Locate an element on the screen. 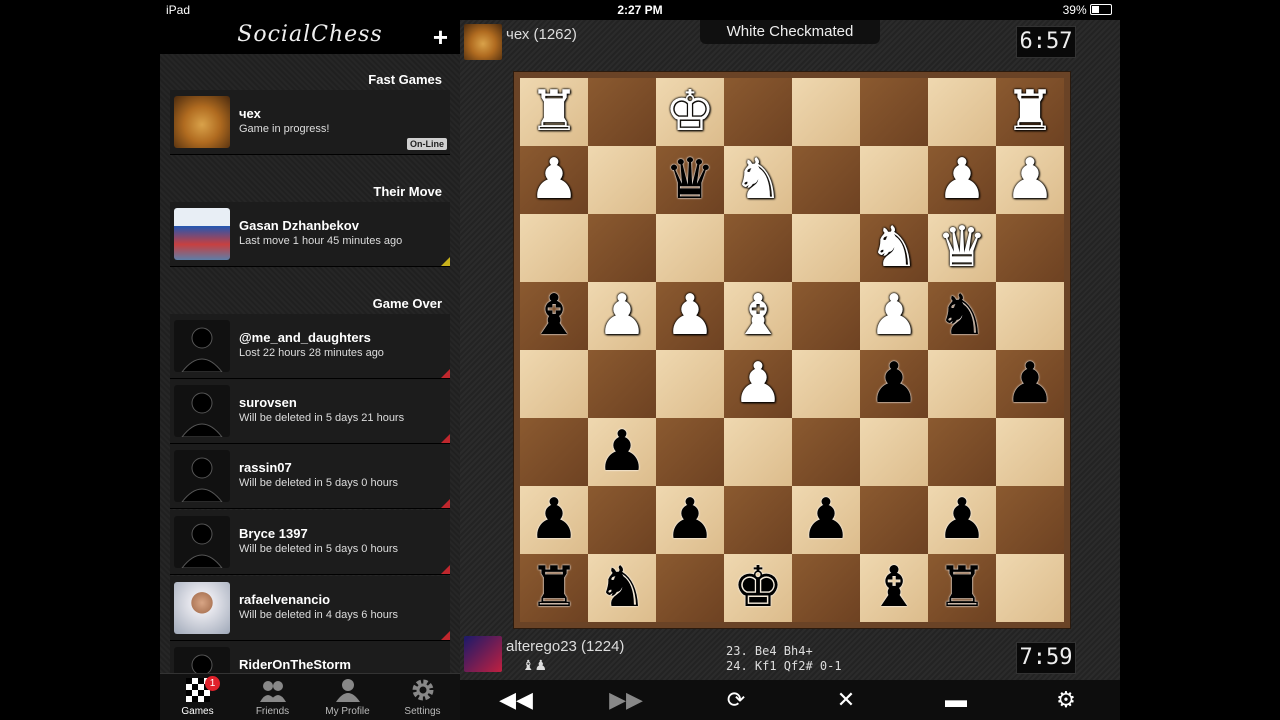  card-name: surovsen is located at coordinates (268, 402).